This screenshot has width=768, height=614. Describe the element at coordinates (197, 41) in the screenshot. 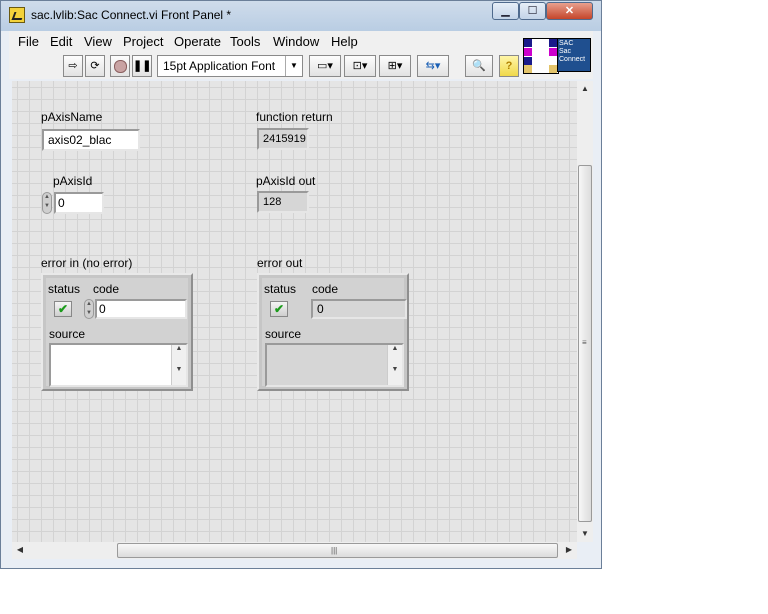

I see `menu-operate: Operate` at that location.